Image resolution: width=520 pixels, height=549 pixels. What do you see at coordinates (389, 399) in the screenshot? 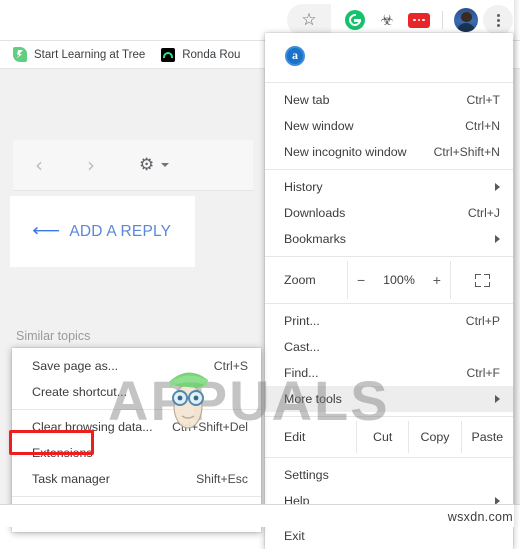
I see `menu-item-more-tools: More tools` at bounding box center [389, 399].